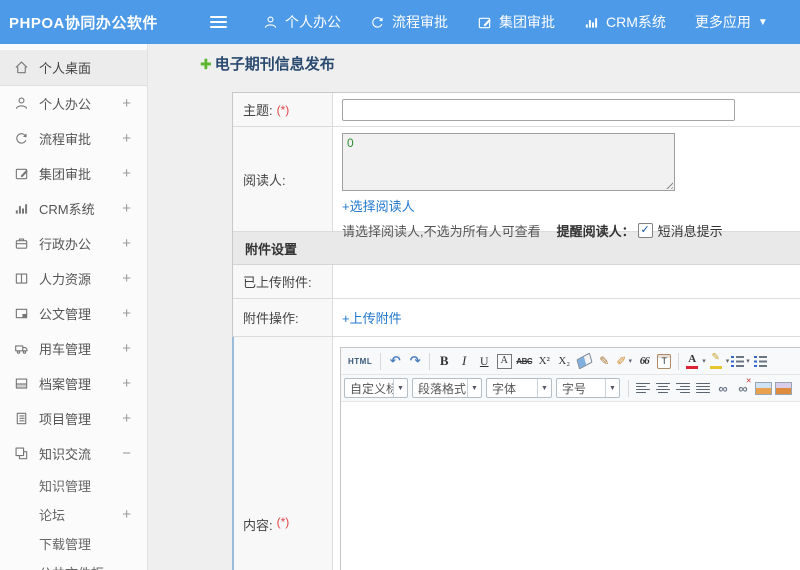  I want to click on redo-icon: ↷, so click(415, 361).